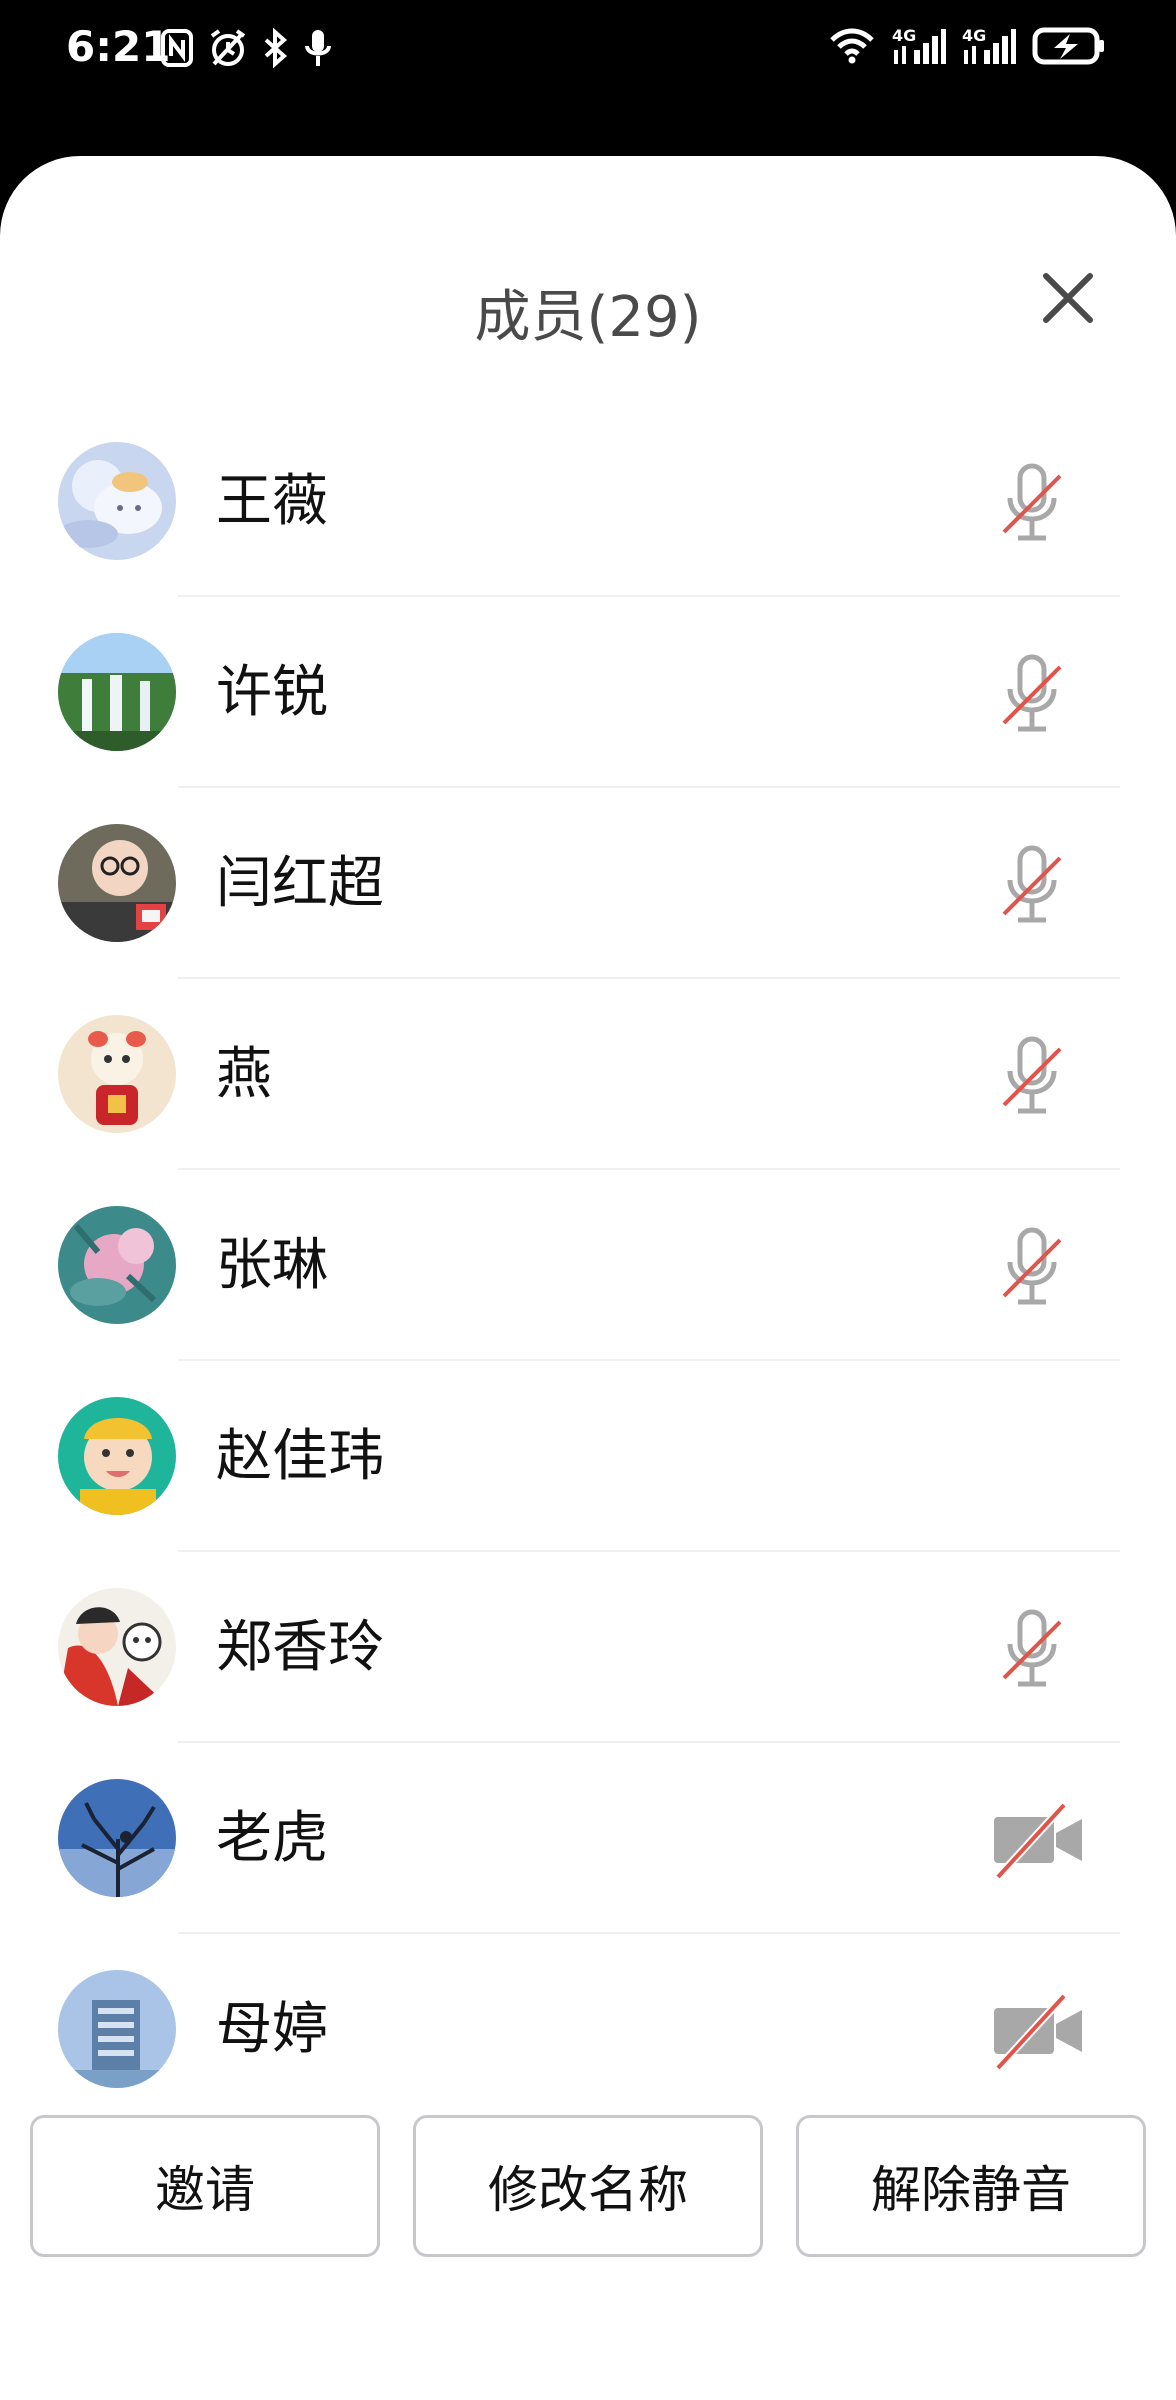 Image resolution: width=1176 pixels, height=2400 pixels. What do you see at coordinates (272, 692) in the screenshot?
I see `member-name: 许锐` at bounding box center [272, 692].